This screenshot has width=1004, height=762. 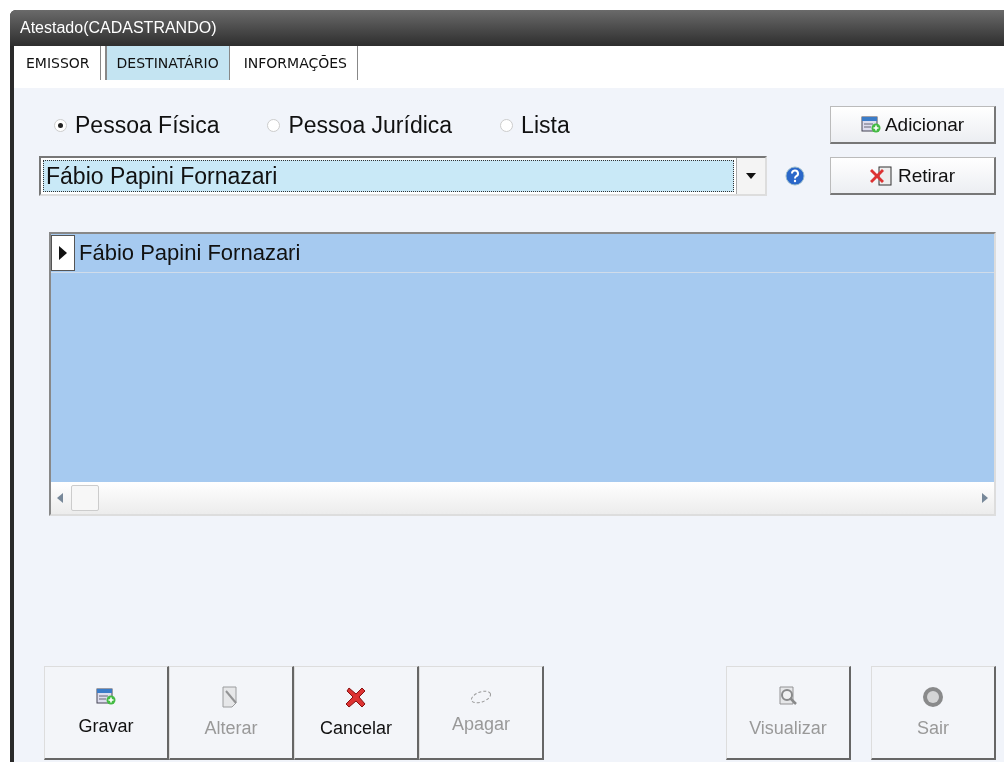 I want to click on scroll-thumb, so click(x=85, y=498).